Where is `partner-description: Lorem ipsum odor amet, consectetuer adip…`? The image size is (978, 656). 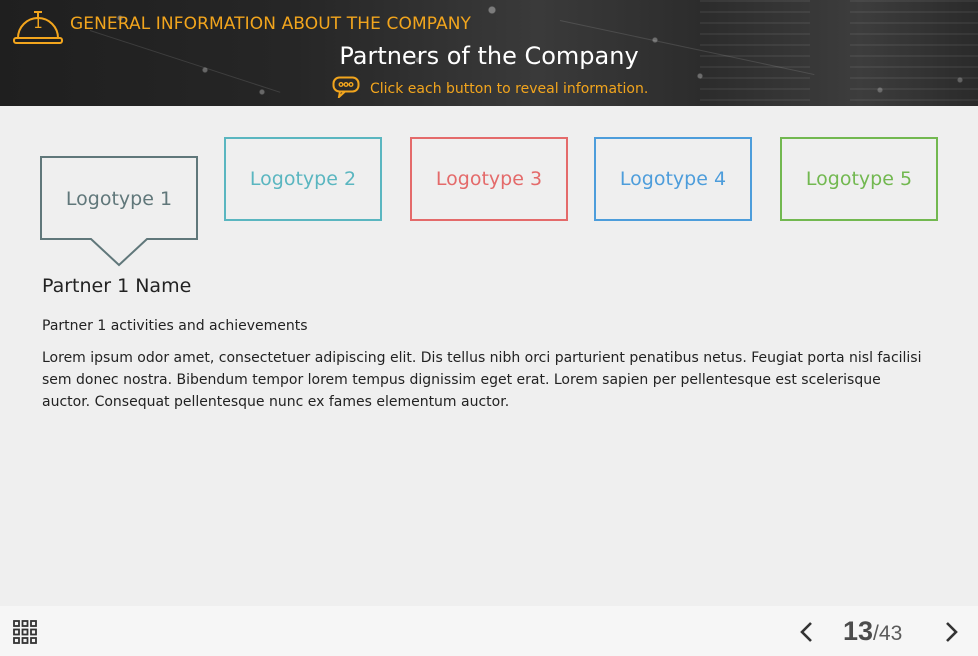 partner-description: Lorem ipsum odor amet, consectetuer adip… is located at coordinates (482, 380).